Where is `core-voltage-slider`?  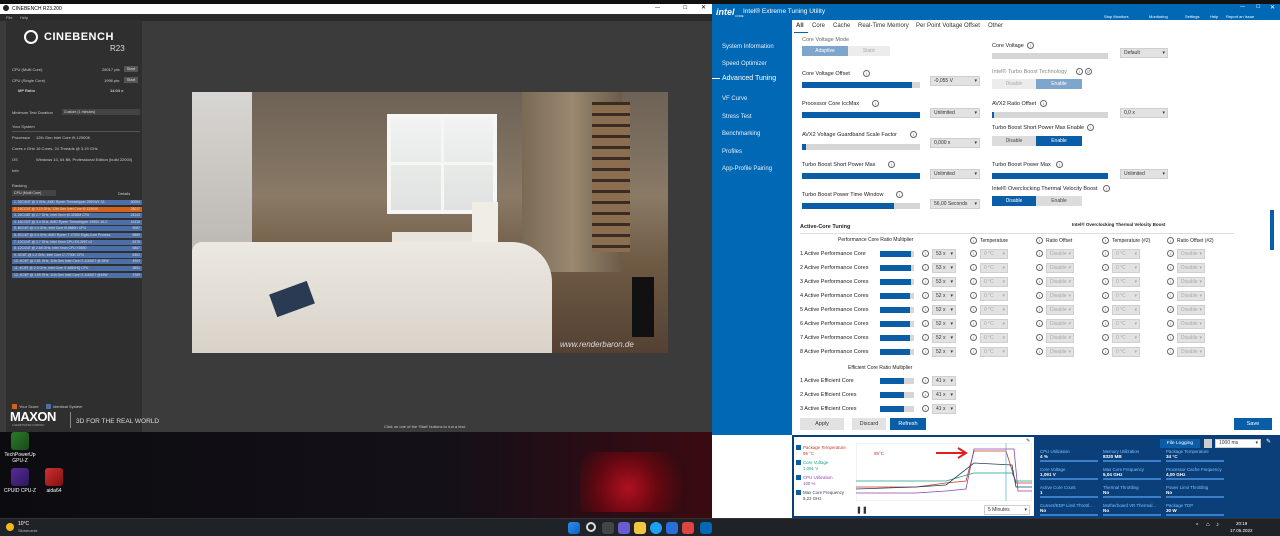
core-voltage-slider is located at coordinates (1050, 56).